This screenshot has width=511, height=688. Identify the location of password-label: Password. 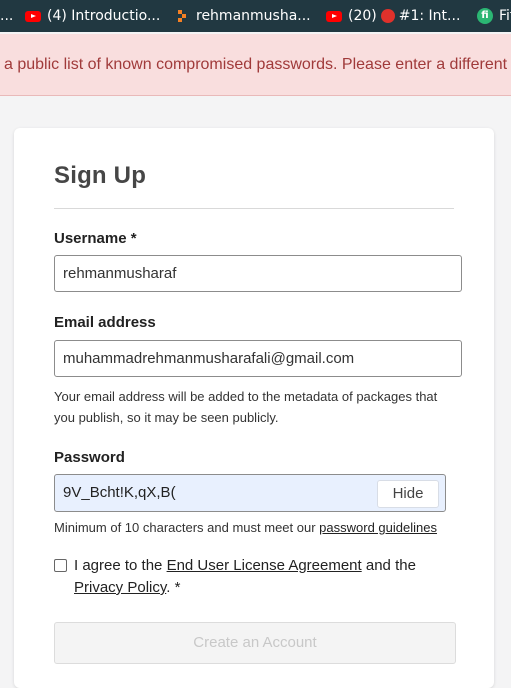
(89, 457).